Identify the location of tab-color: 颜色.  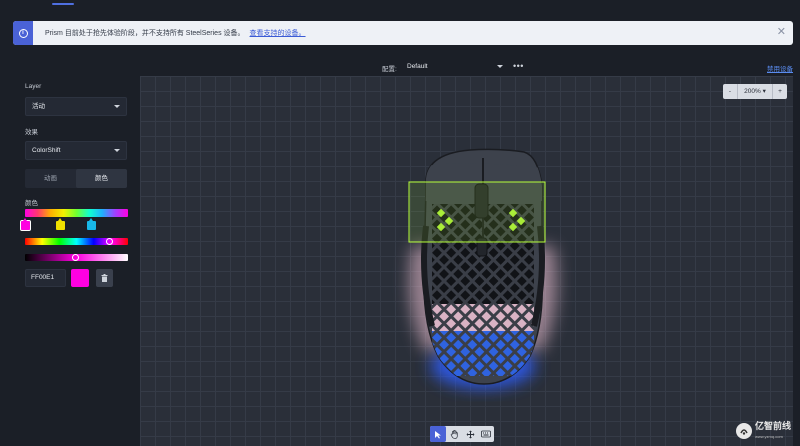
(101, 178).